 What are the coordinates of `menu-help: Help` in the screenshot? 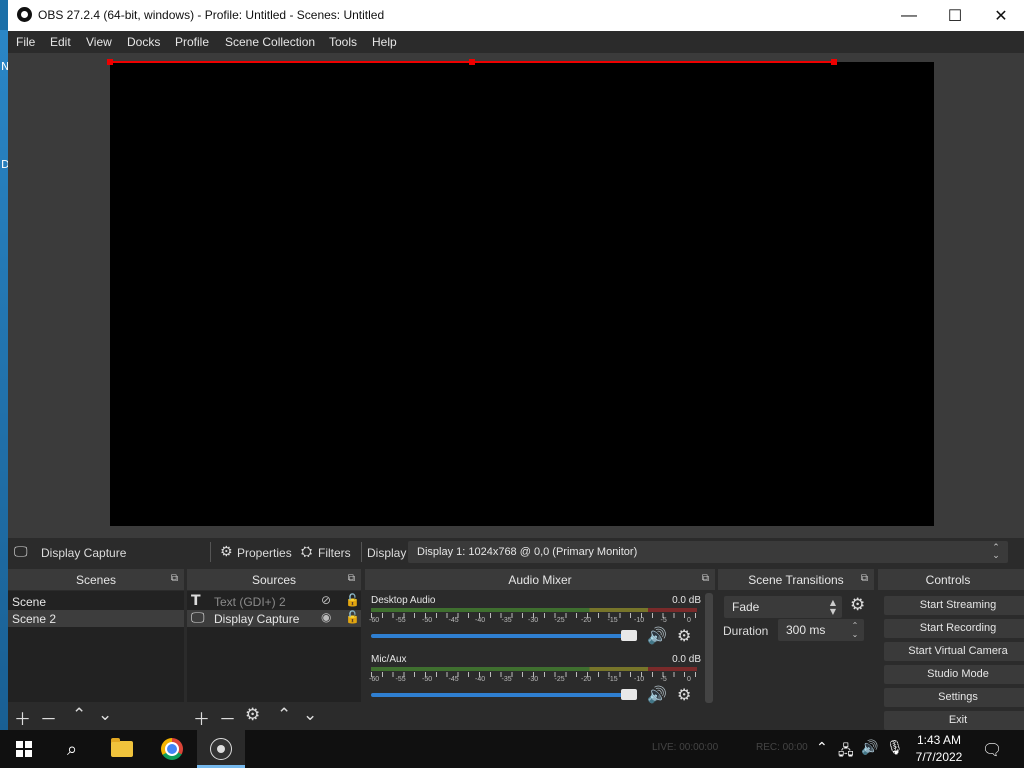 It's located at (384, 42).